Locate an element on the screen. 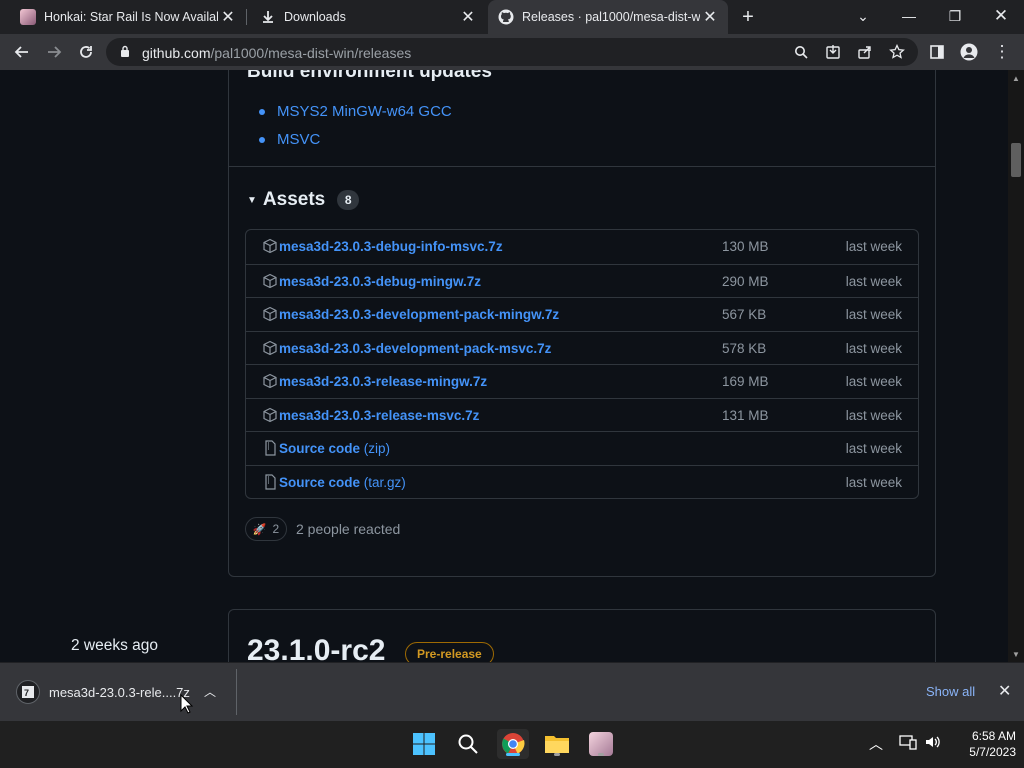 The height and width of the screenshot is (768, 1024). asset-size: 131 MB is located at coordinates (745, 415).